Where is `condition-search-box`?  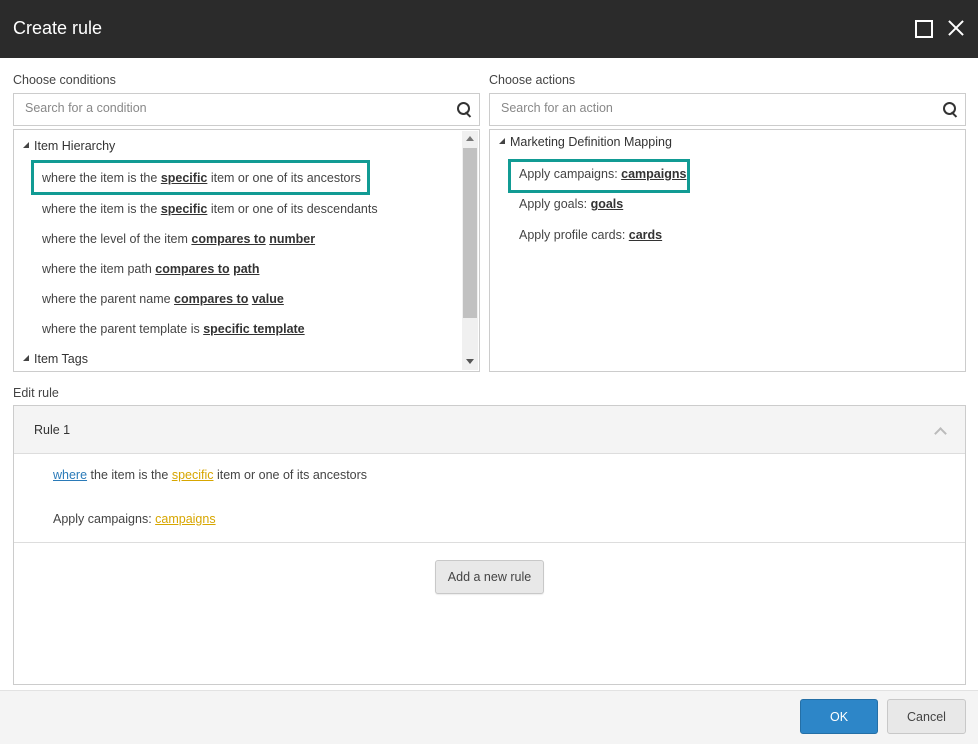
condition-search-box is located at coordinates (246, 109).